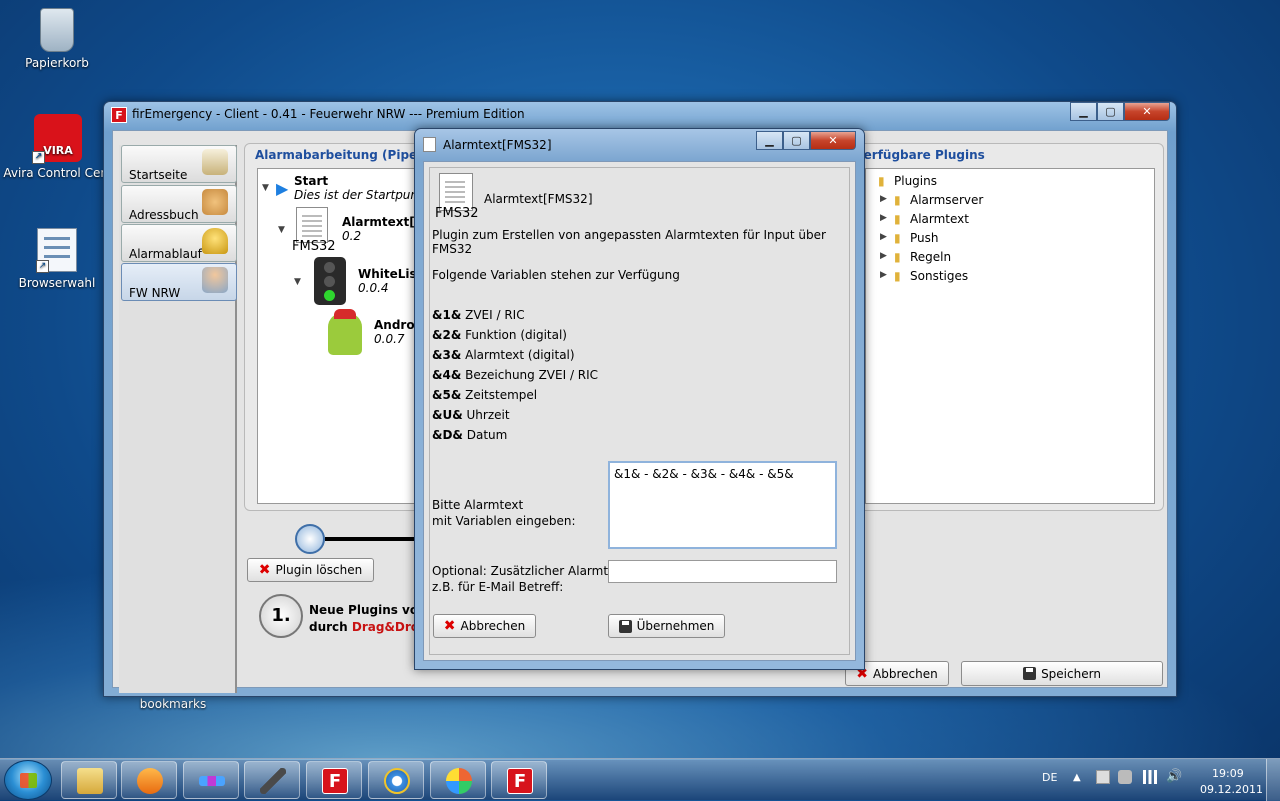 The image size is (1280, 801). Describe the element at coordinates (515, 375) in the screenshot. I see `variable-item: &4& Bezeichung ZVEI / RIC` at that location.